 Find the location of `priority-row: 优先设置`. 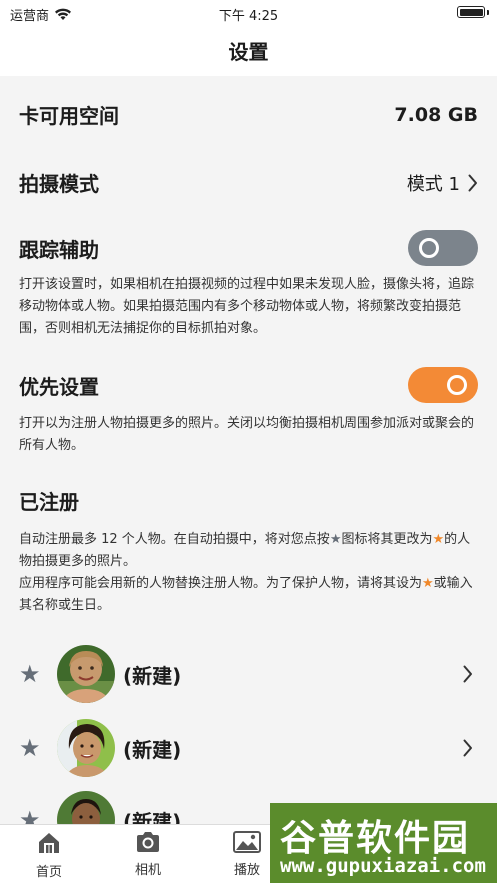

priority-row: 优先设置 is located at coordinates (248, 385).